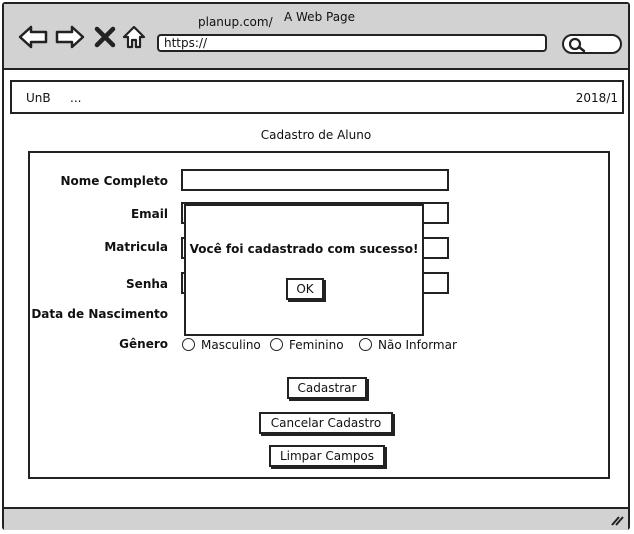 This screenshot has width=634, height=534. Describe the element at coordinates (316, 518) in the screenshot. I see `status-bar` at that location.